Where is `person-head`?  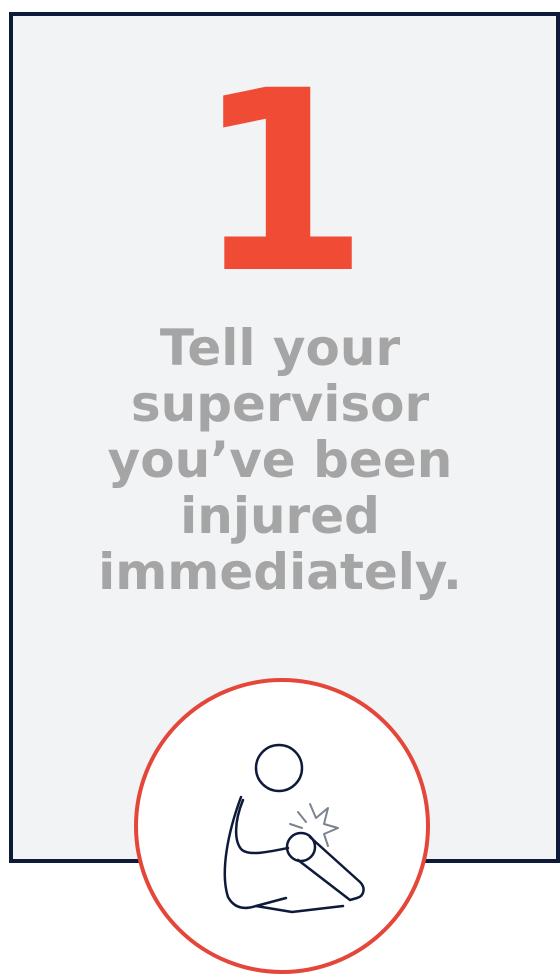 person-head is located at coordinates (279, 768).